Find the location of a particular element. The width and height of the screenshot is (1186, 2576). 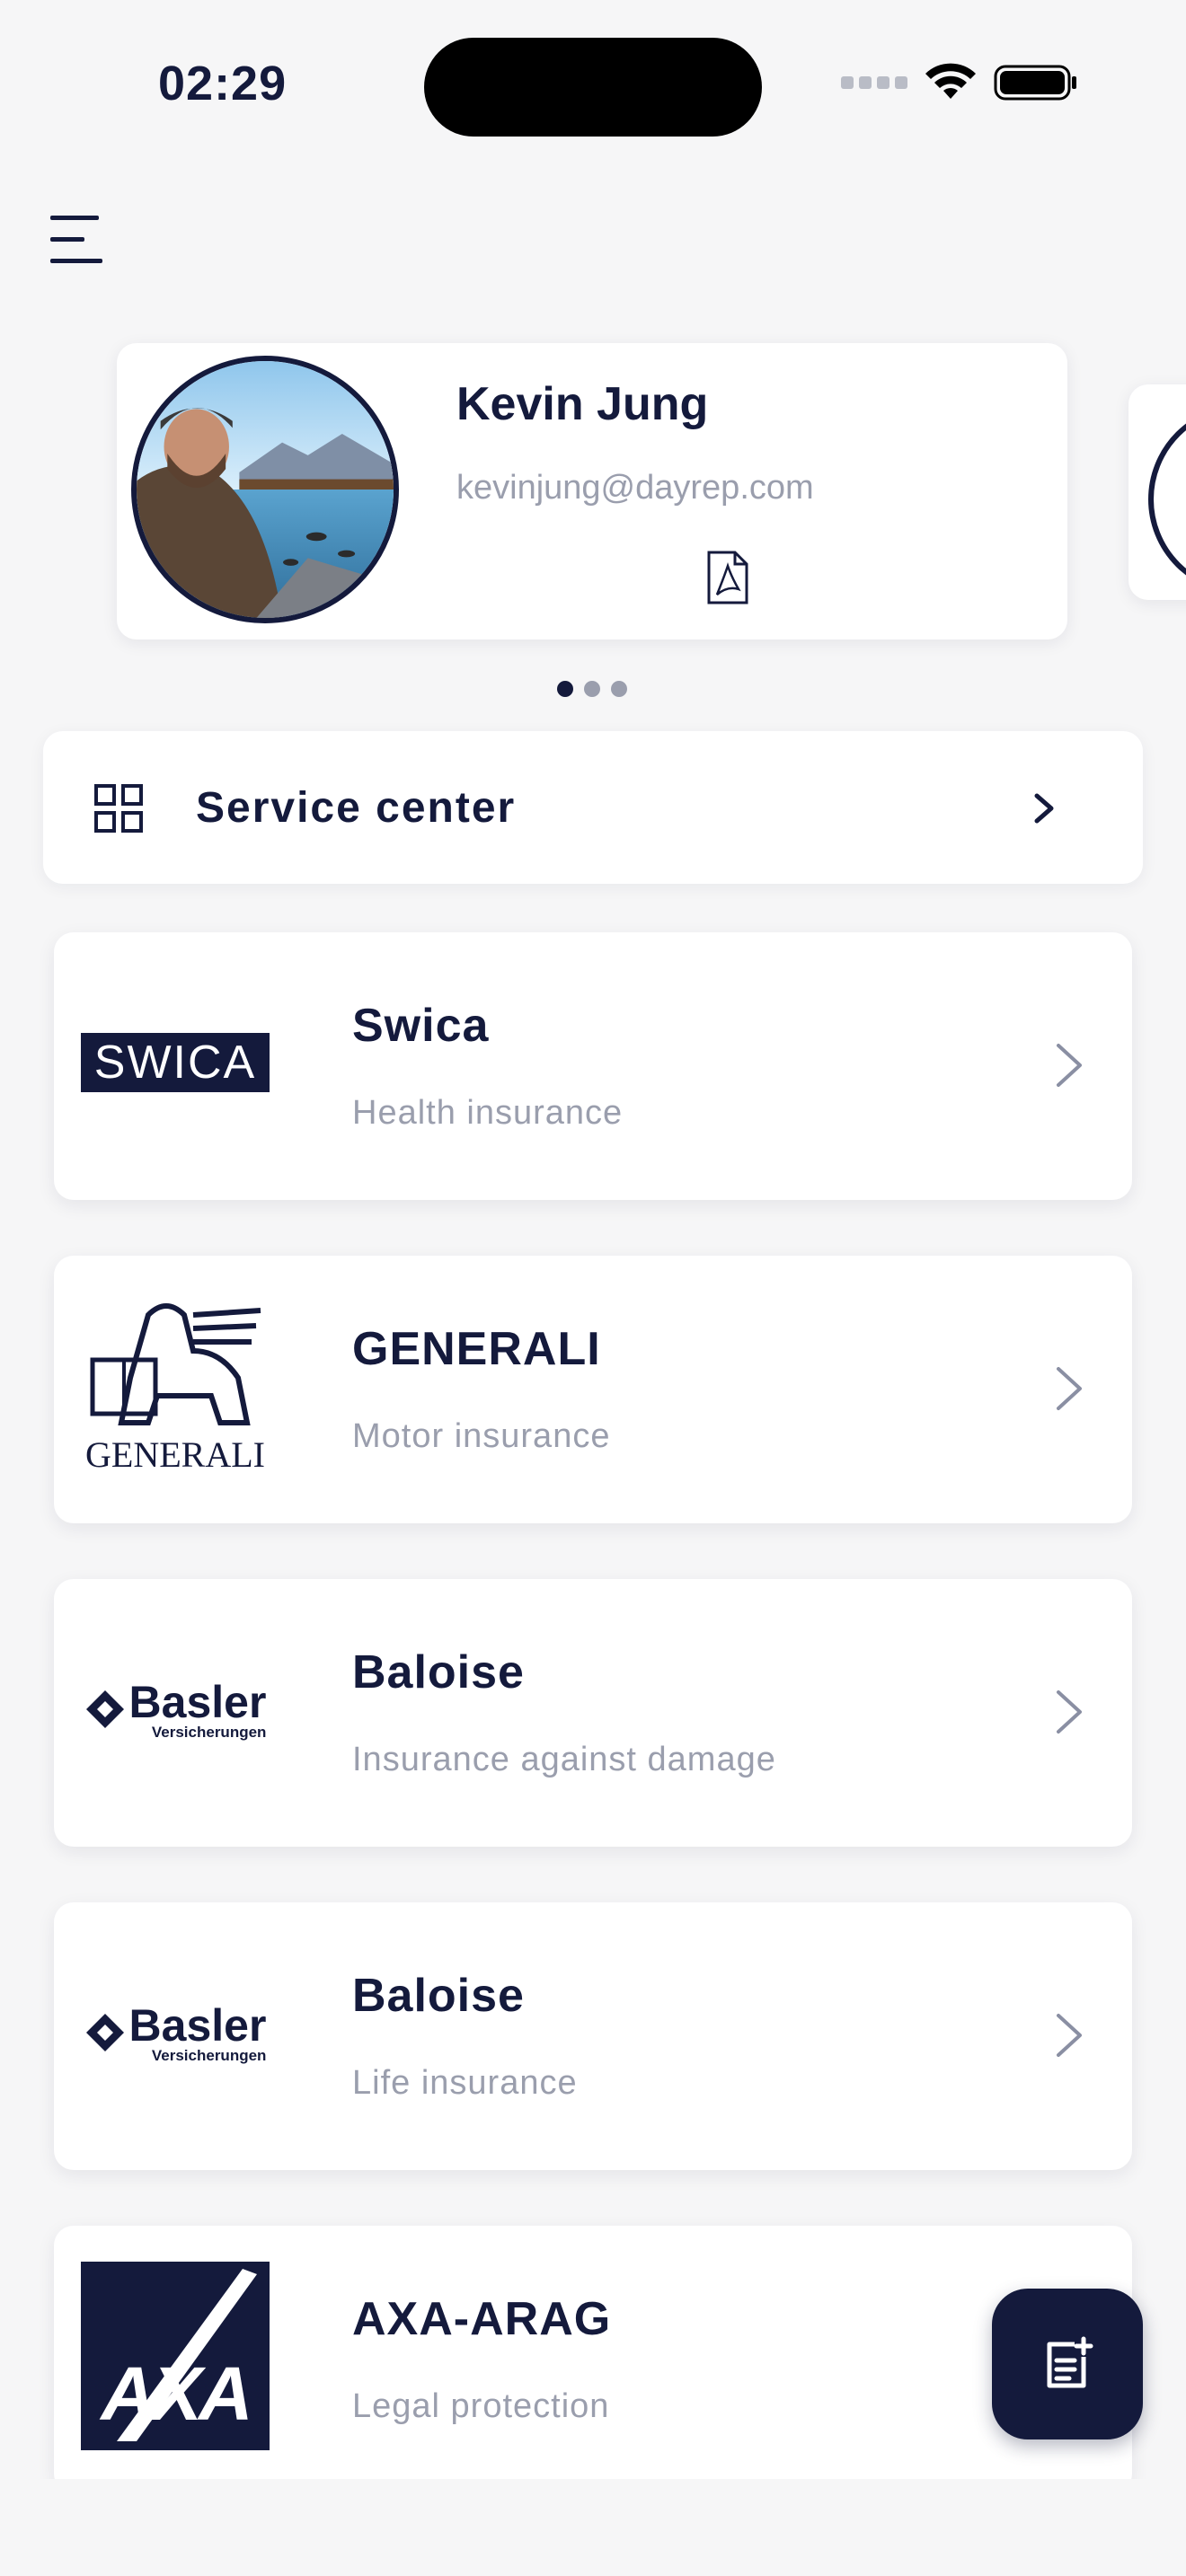

dynamic-island is located at coordinates (593, 87).